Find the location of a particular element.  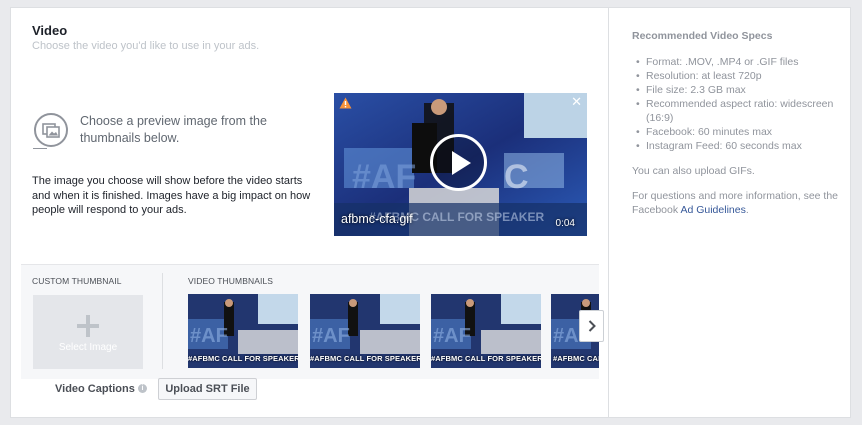

svg-text: C is located at coordinates (516, 177).